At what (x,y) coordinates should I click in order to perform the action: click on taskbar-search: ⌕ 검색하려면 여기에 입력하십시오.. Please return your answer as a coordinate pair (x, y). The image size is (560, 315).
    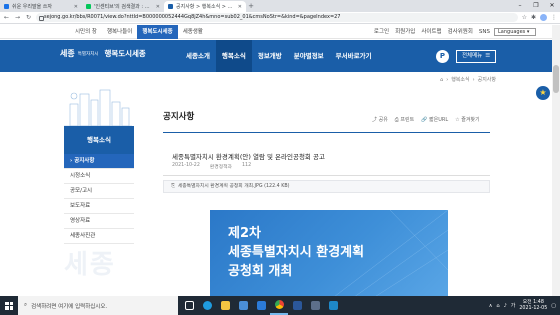
    Looking at the image, I should click on (98, 305).